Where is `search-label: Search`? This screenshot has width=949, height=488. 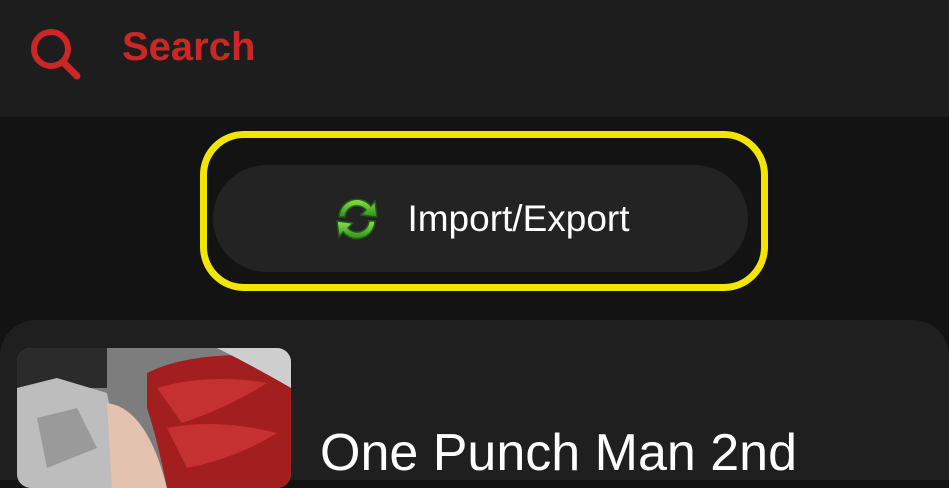
search-label: Search is located at coordinates (188, 47).